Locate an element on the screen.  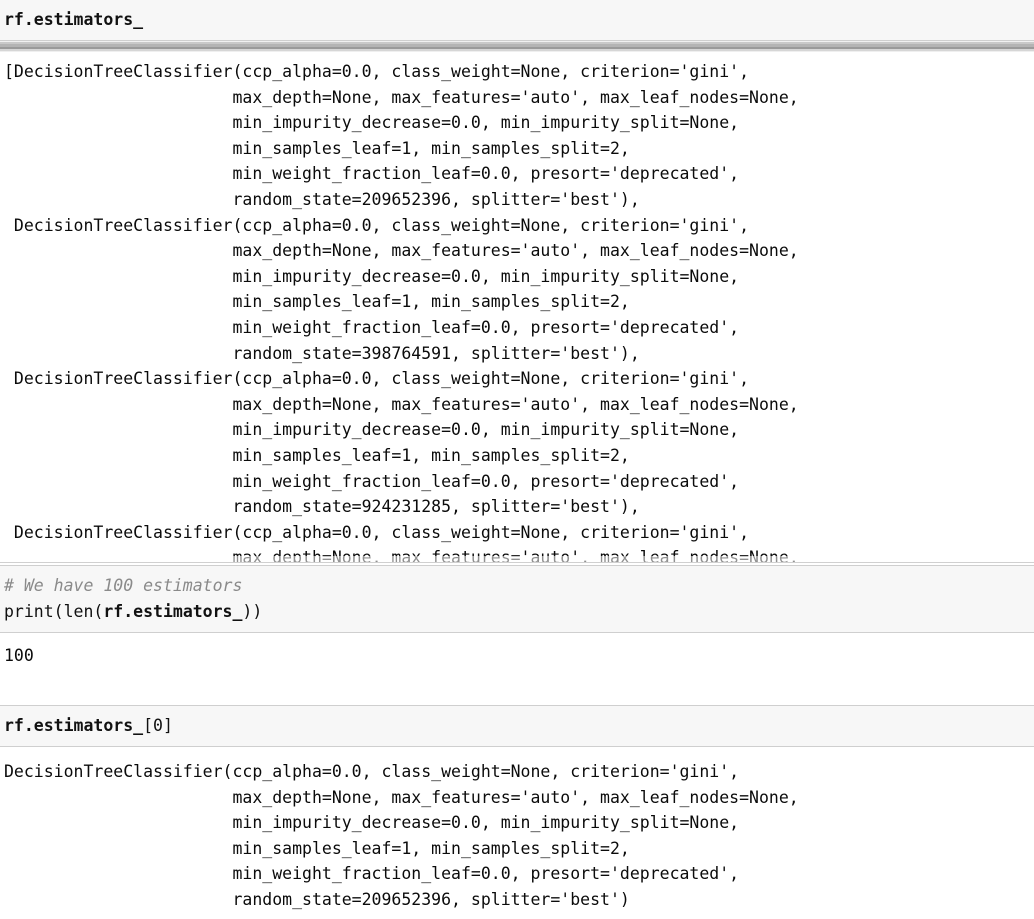
code-cell-output-2: 100 is located at coordinates (517, 663).